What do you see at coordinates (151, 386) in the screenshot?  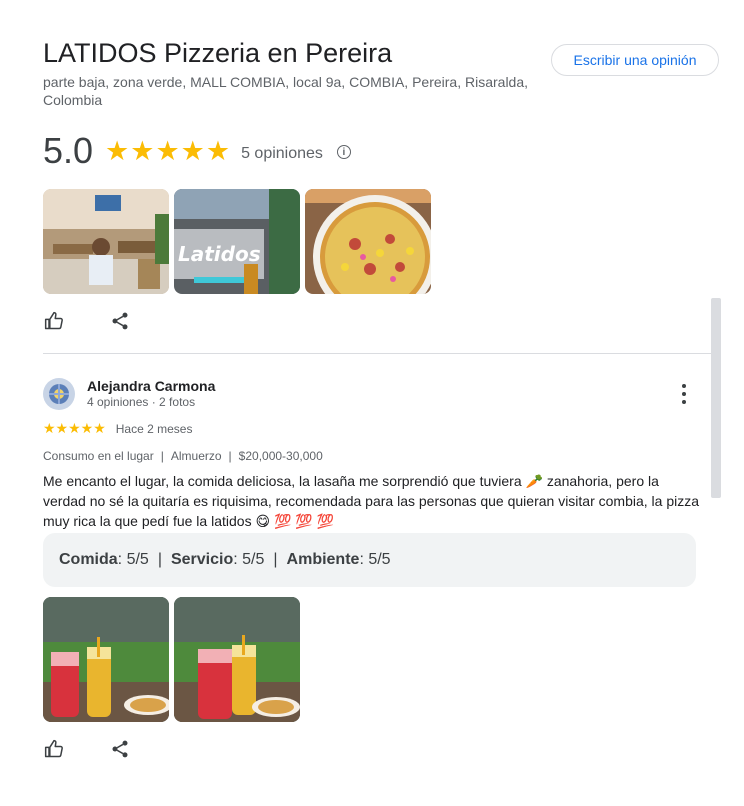 I see `reviewer-name: Alejandra Carmona` at bounding box center [151, 386].